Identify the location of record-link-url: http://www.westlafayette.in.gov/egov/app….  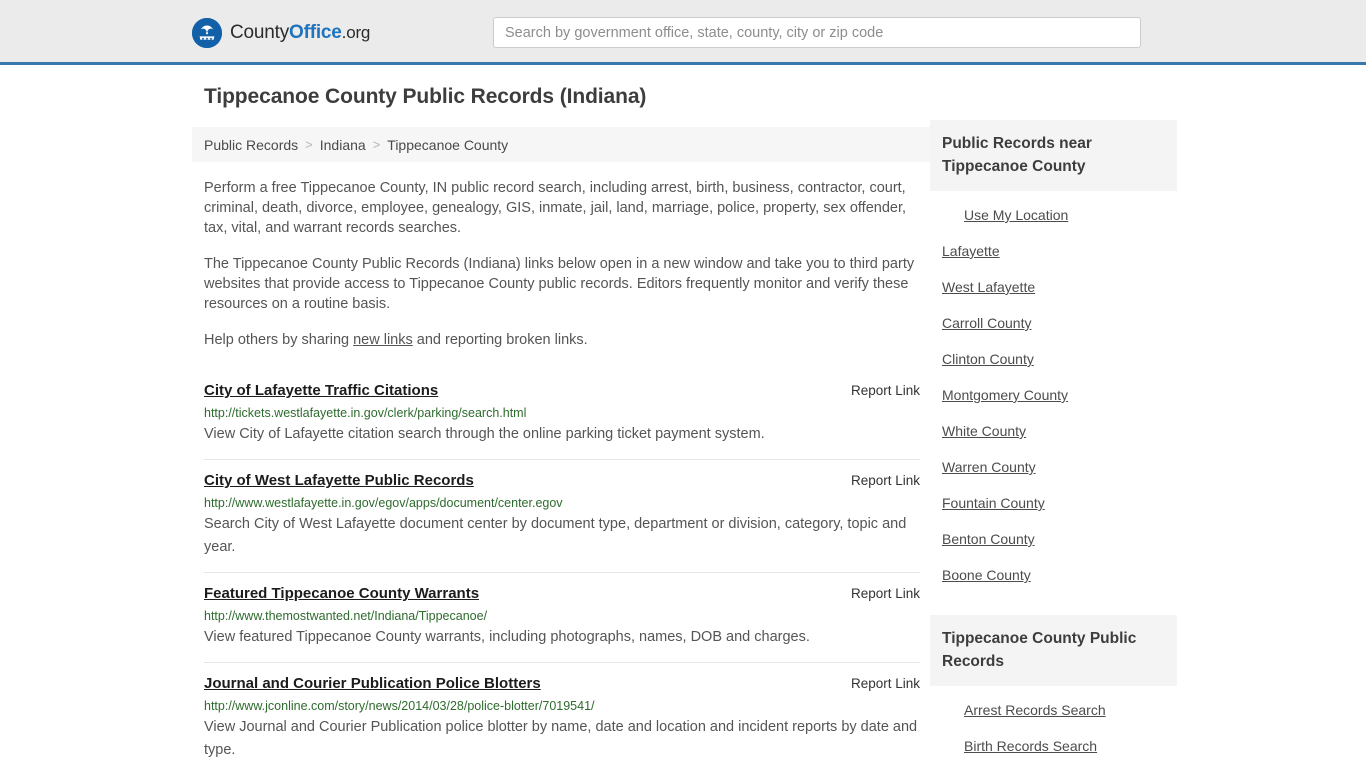
(383, 503).